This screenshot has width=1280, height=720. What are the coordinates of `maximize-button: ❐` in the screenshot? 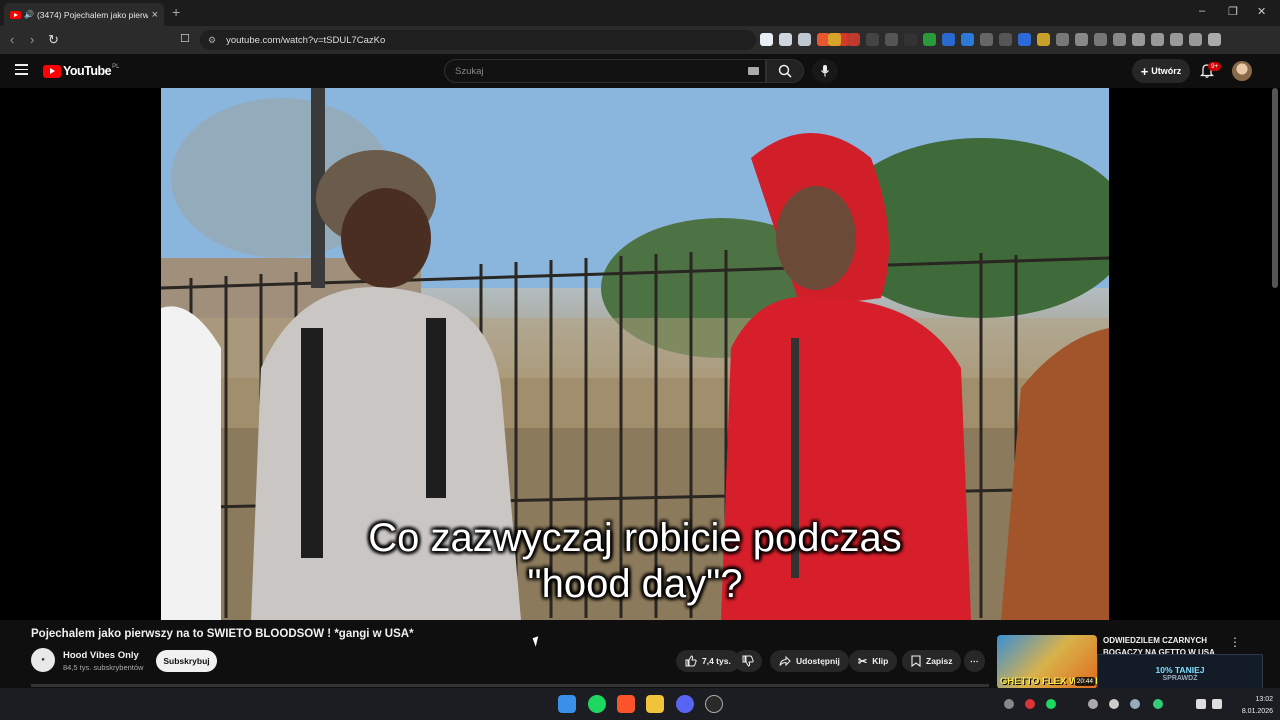 It's located at (1233, 11).